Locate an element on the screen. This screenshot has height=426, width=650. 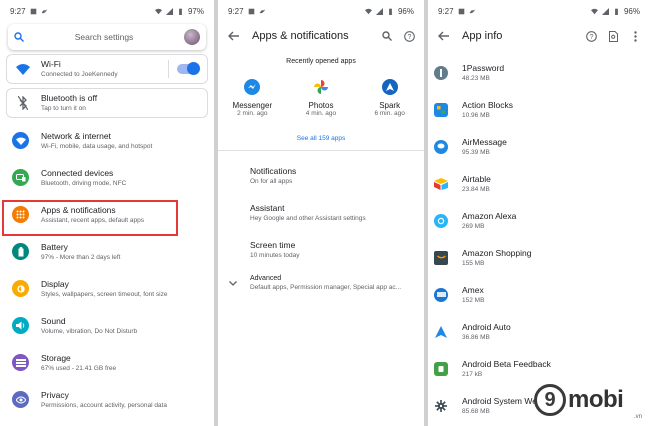
see-all-apps-link: See all 159 apps is located at coordinates (321, 143).